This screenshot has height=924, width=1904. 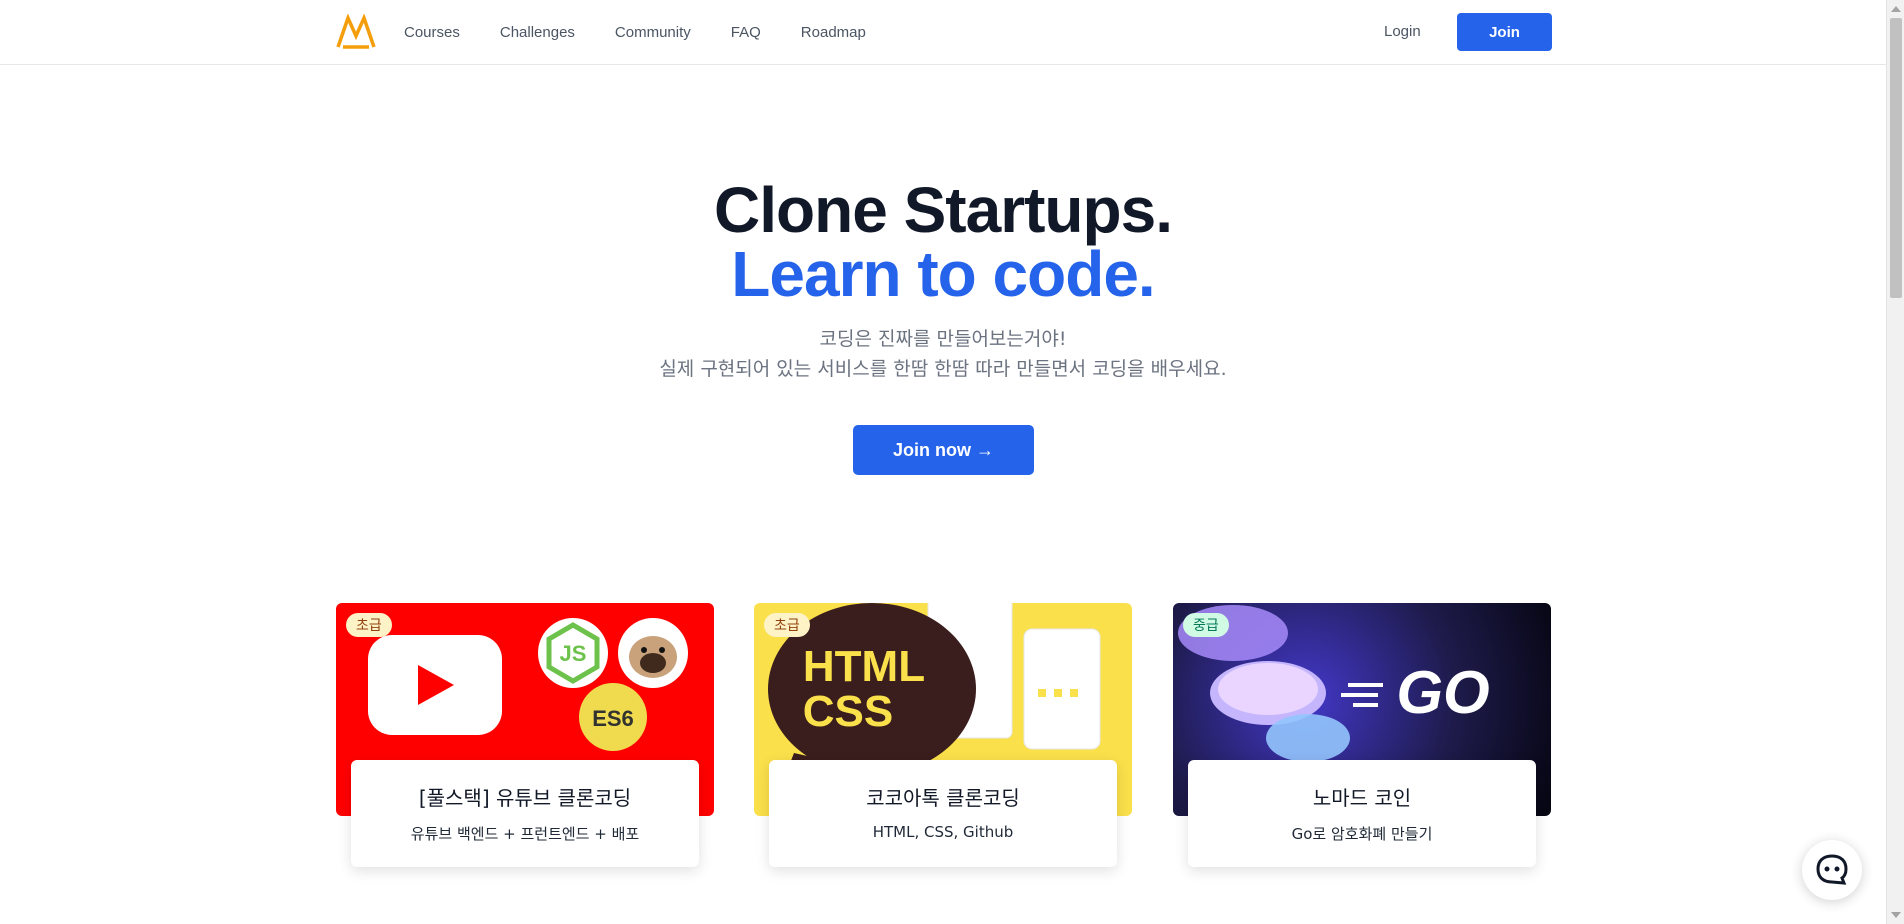 What do you see at coordinates (573, 653) in the screenshot?
I see `svg-text: JS` at bounding box center [573, 653].